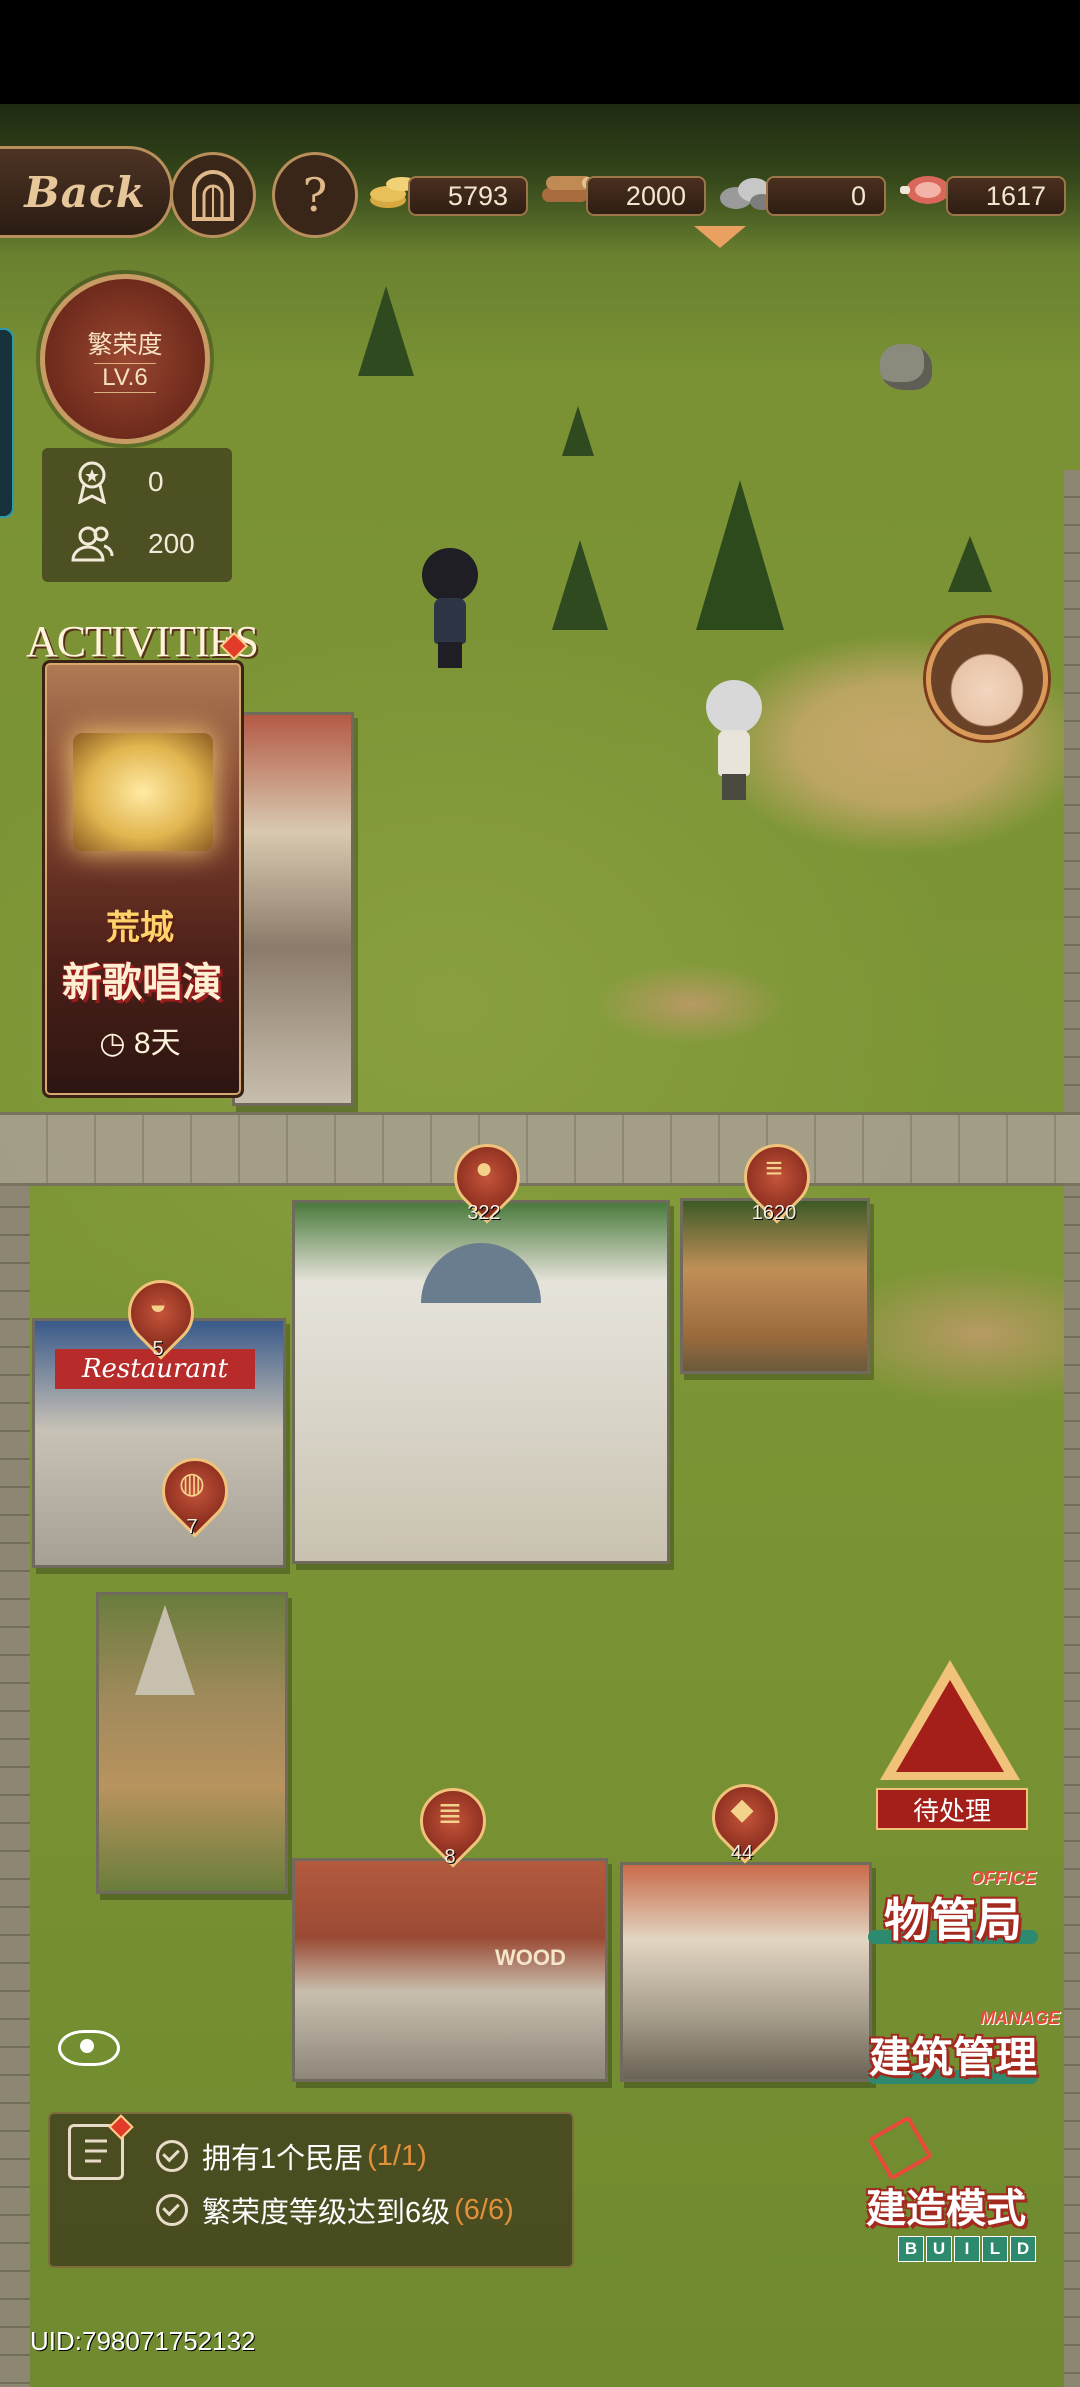  I want to click on question-mark-icon: ?, so click(315, 195).